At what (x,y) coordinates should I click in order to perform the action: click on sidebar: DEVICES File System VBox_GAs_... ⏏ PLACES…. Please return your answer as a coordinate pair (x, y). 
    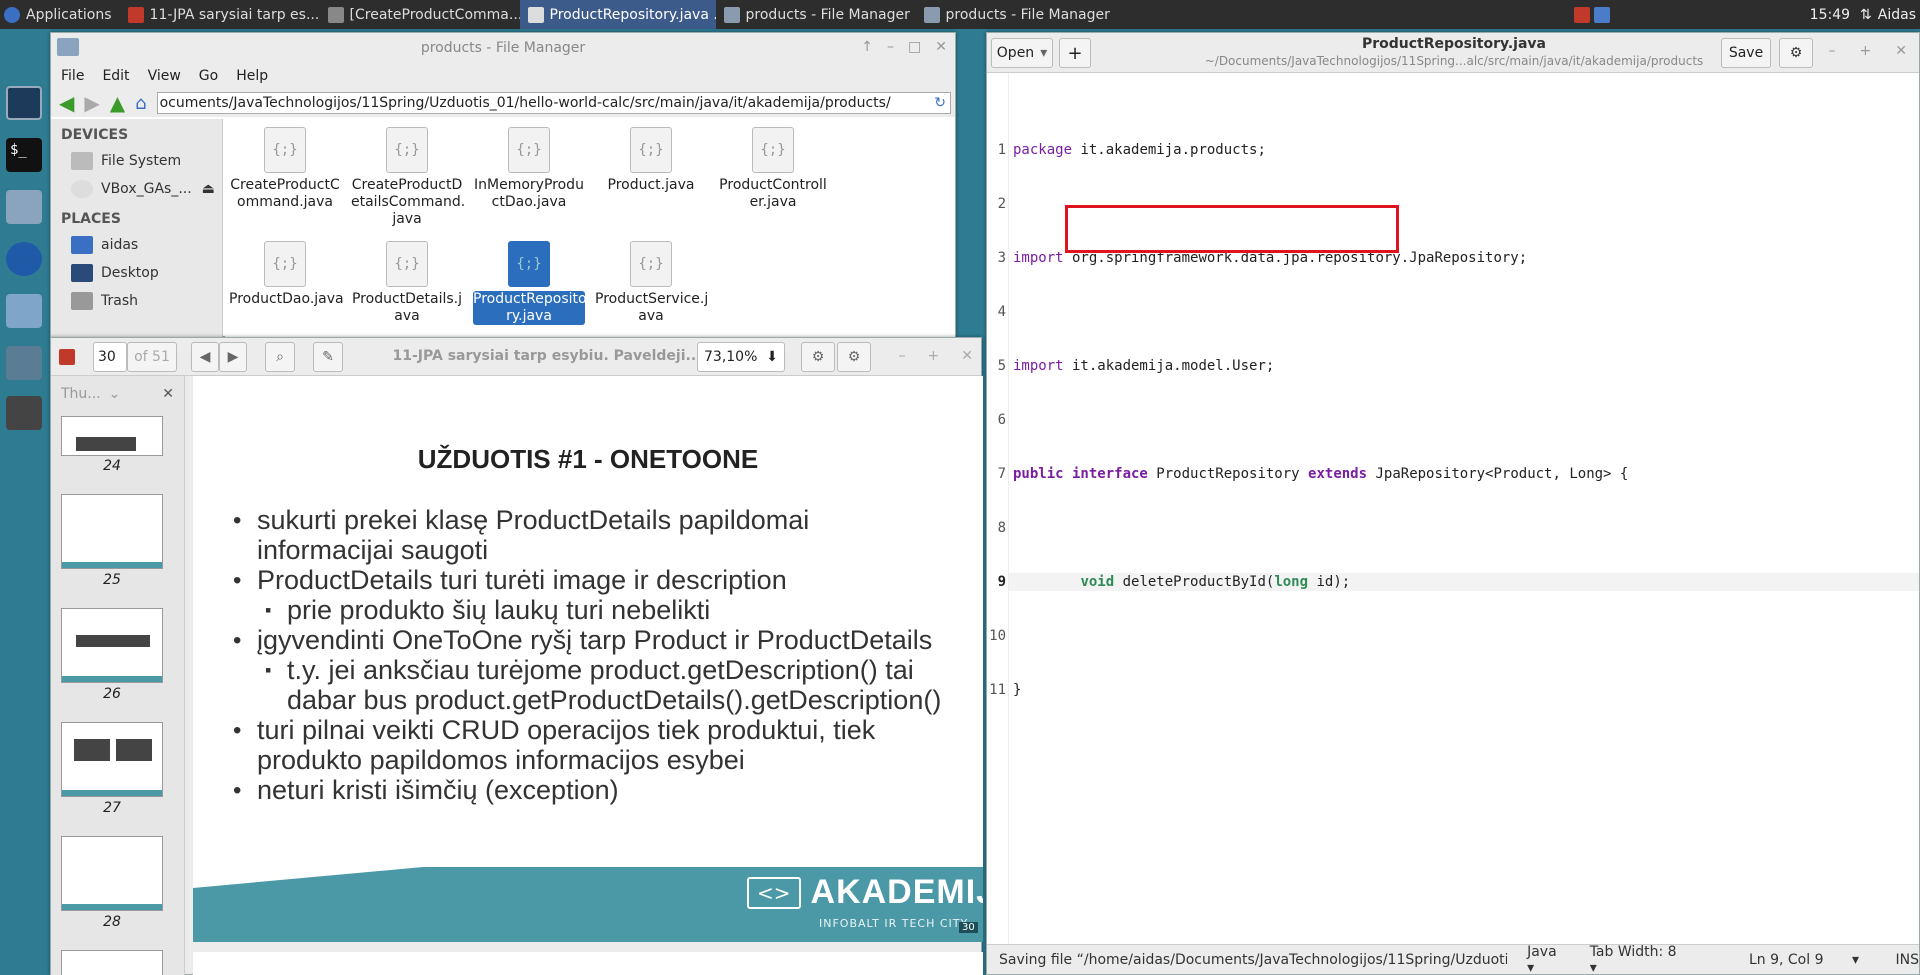
    Looking at the image, I should click on (137, 228).